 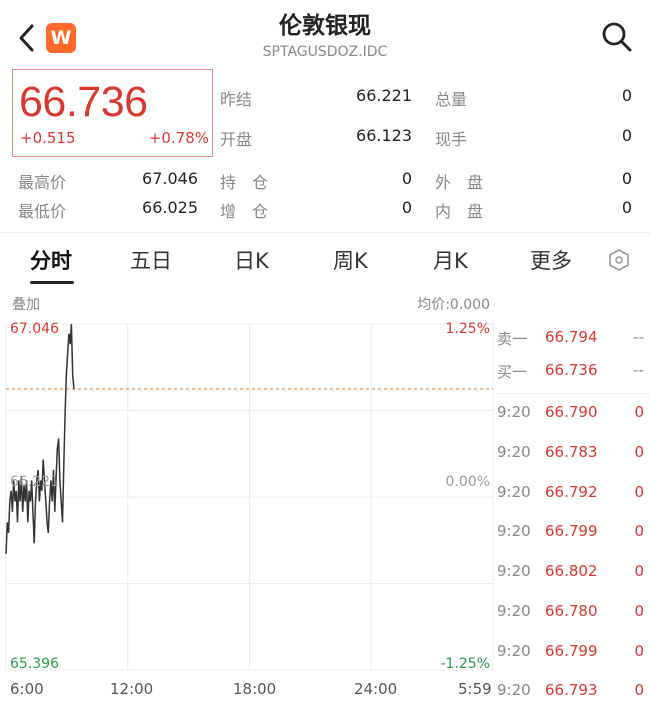 I want to click on x-axis-label: 12:00, so click(x=132, y=689).